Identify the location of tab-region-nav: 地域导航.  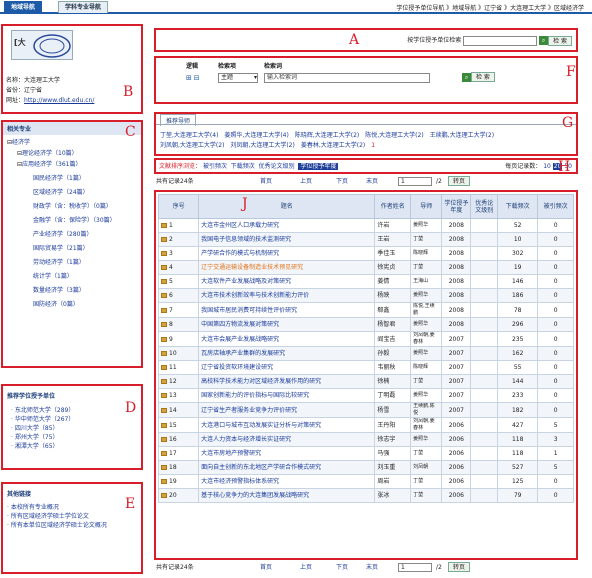
(23, 7).